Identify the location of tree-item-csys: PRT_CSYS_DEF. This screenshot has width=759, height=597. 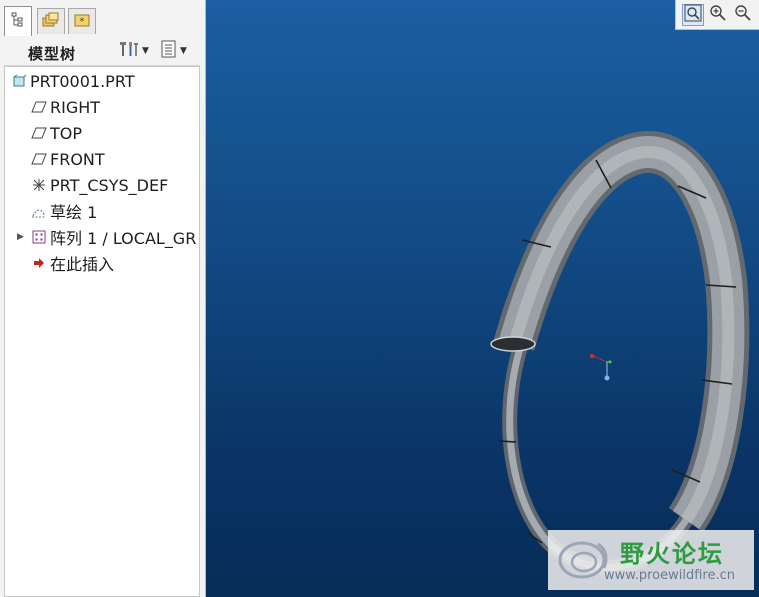
(115, 185).